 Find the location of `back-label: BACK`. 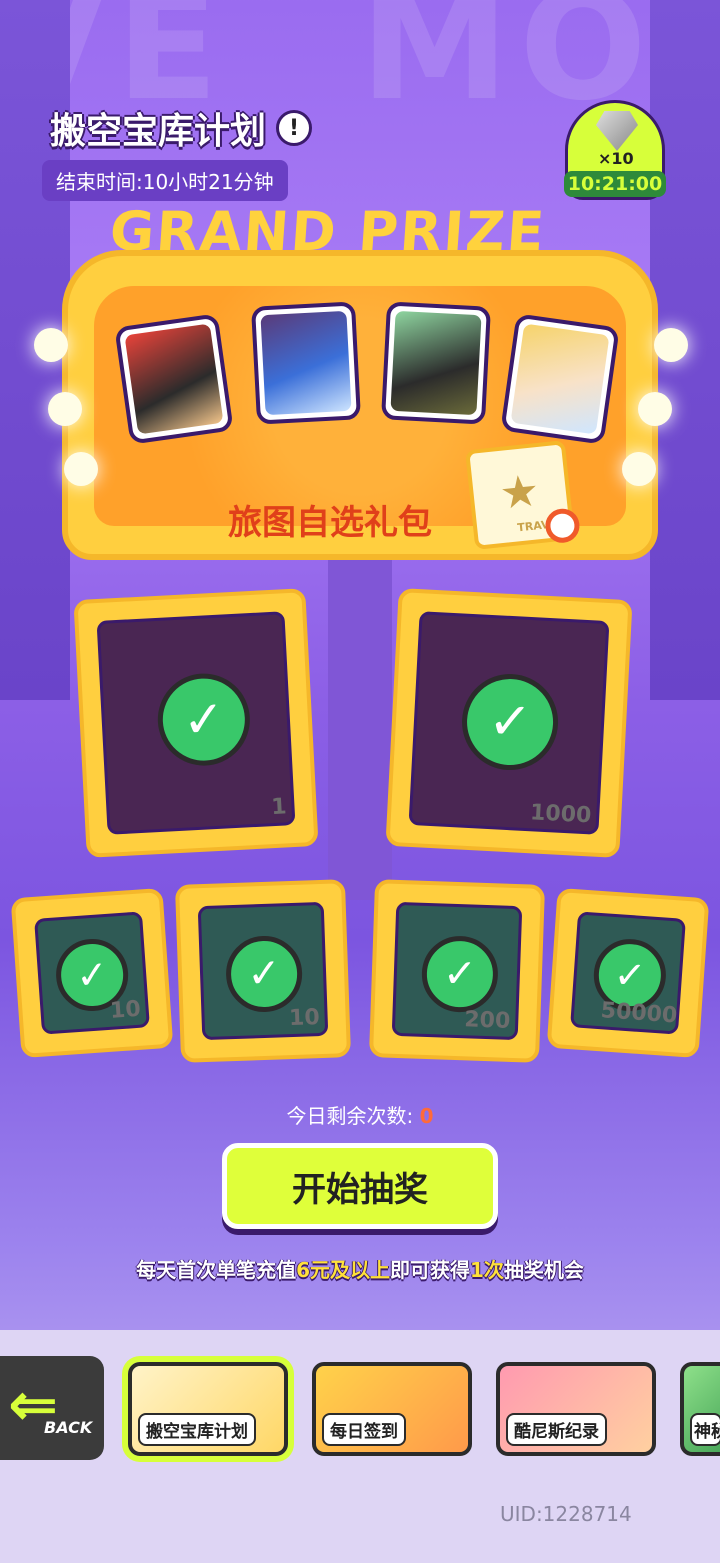

back-label: BACK is located at coordinates (68, 1427).